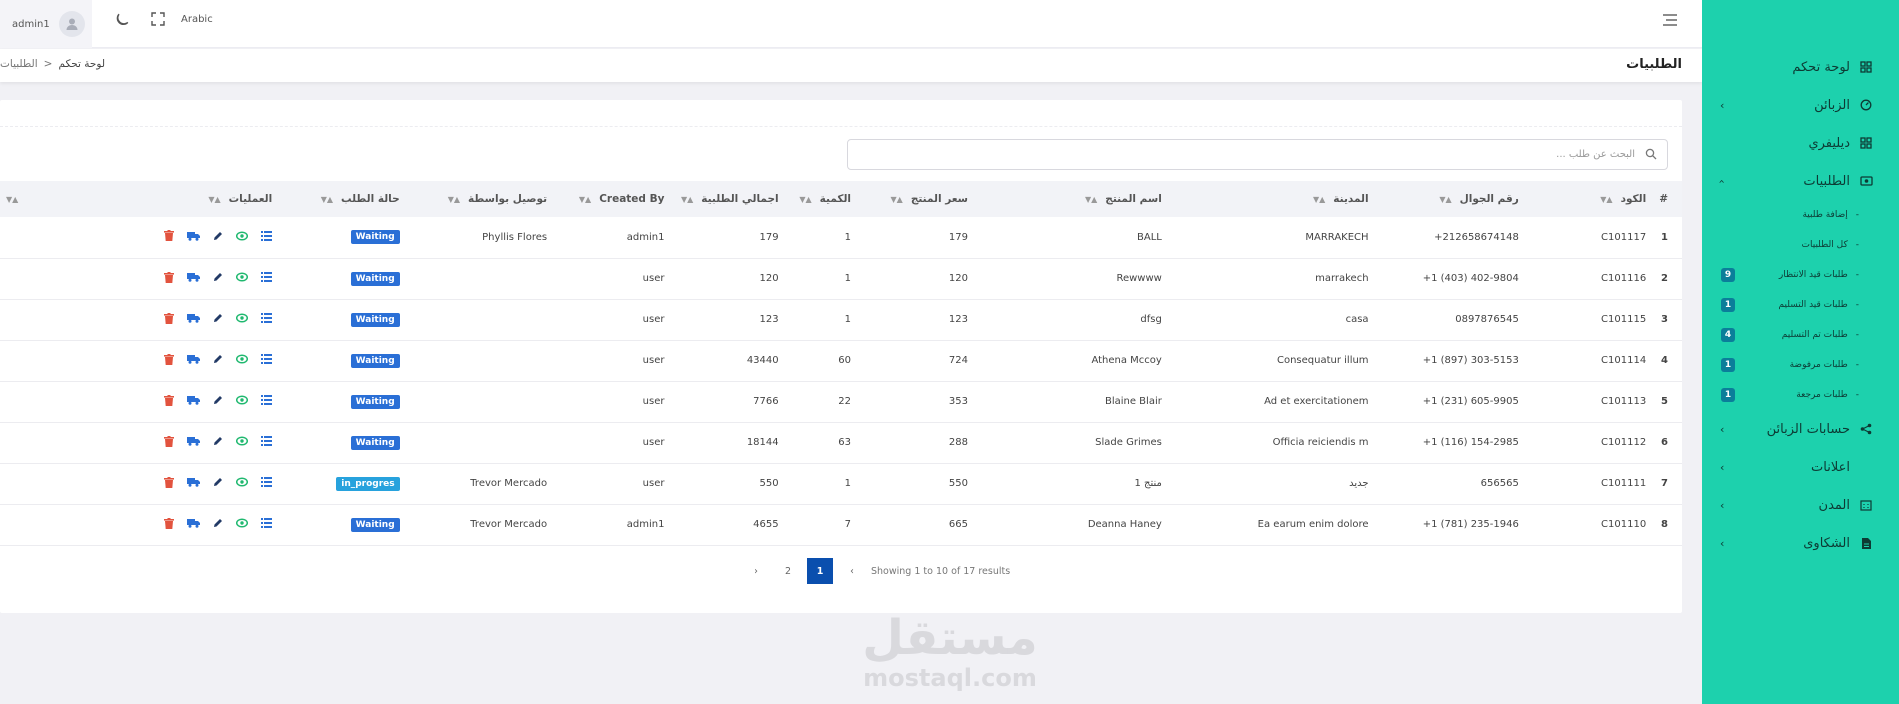 The image size is (1899, 704). What do you see at coordinates (1588, 199) in the screenshot?
I see `column-header: الكود▲▼` at bounding box center [1588, 199].